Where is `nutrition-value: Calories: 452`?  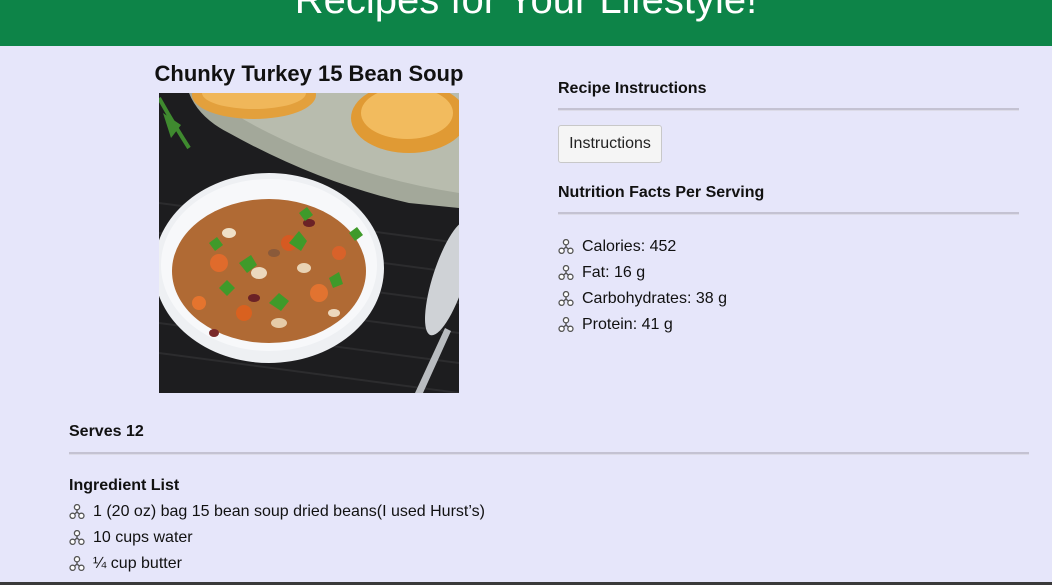 nutrition-value: Calories: 452 is located at coordinates (629, 246).